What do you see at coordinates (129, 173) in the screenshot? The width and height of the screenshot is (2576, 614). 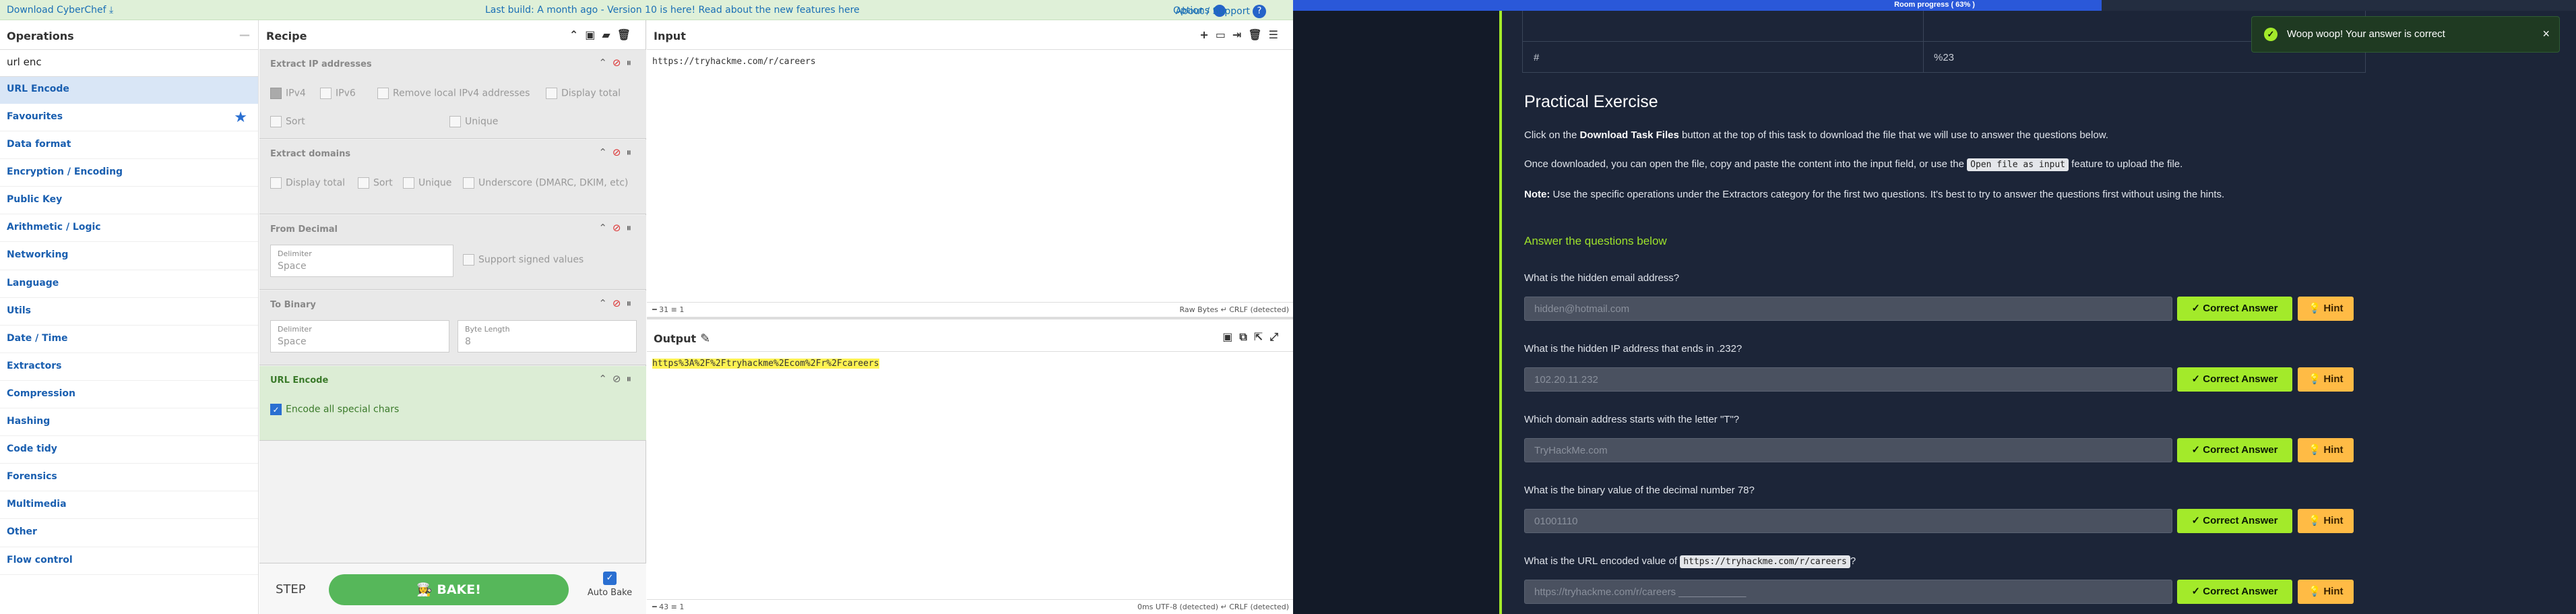 I see `category-item: Encryption / Encoding` at bounding box center [129, 173].